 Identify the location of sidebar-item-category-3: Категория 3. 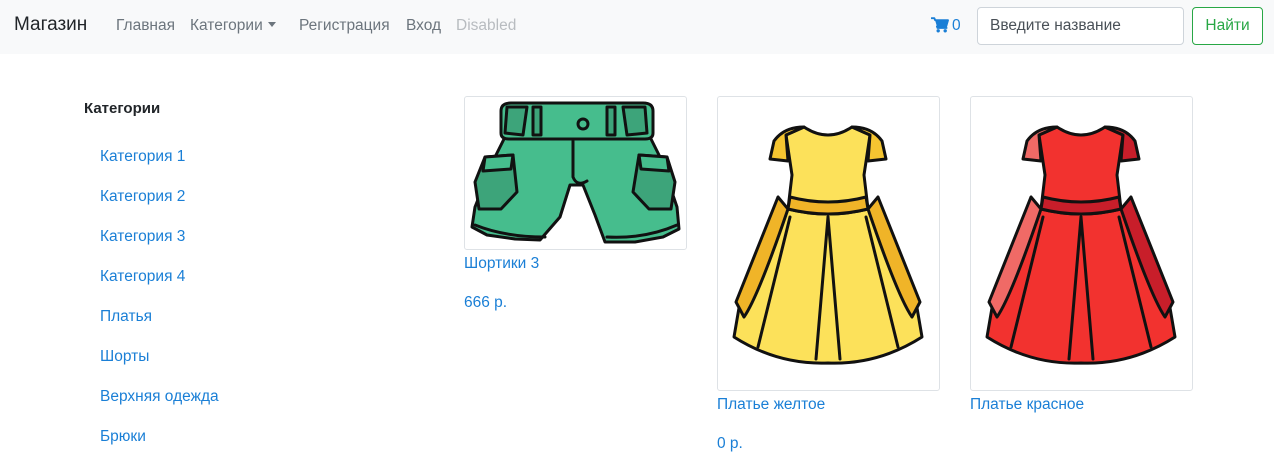
(142, 237).